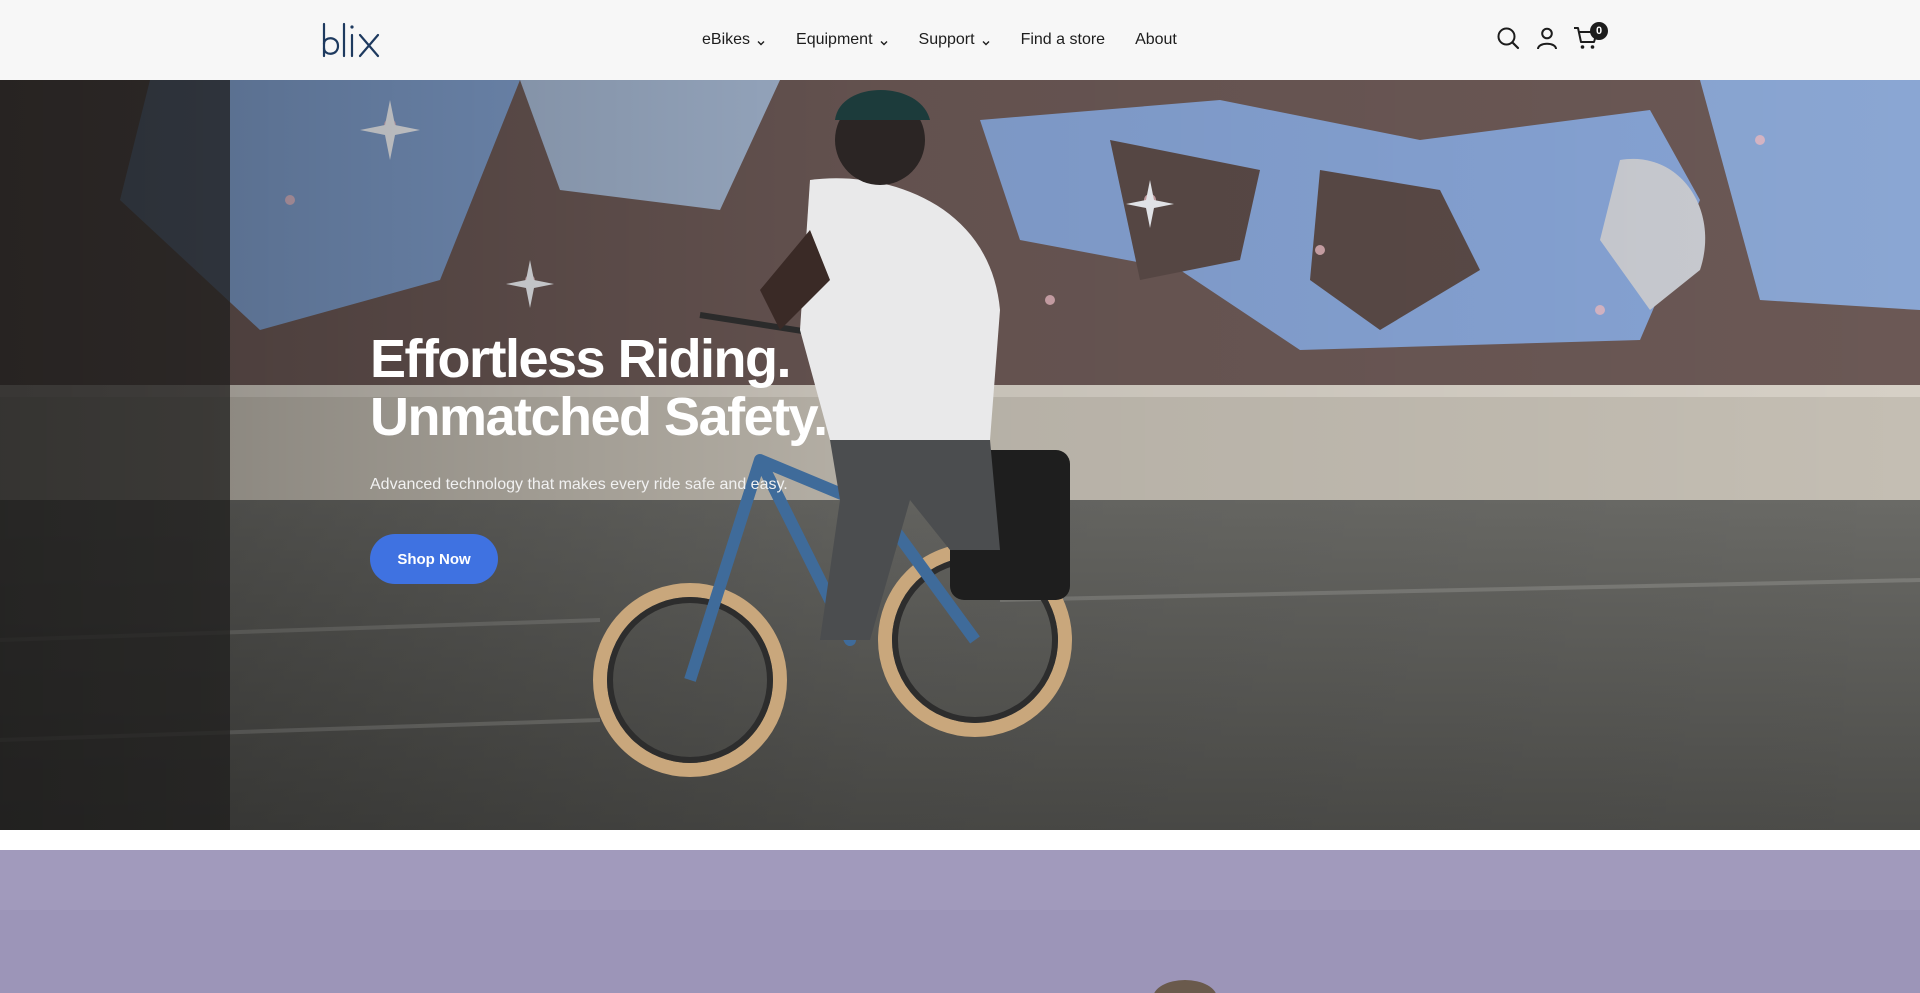 The image size is (1920, 993). I want to click on nav-item-support: Support, so click(955, 40).